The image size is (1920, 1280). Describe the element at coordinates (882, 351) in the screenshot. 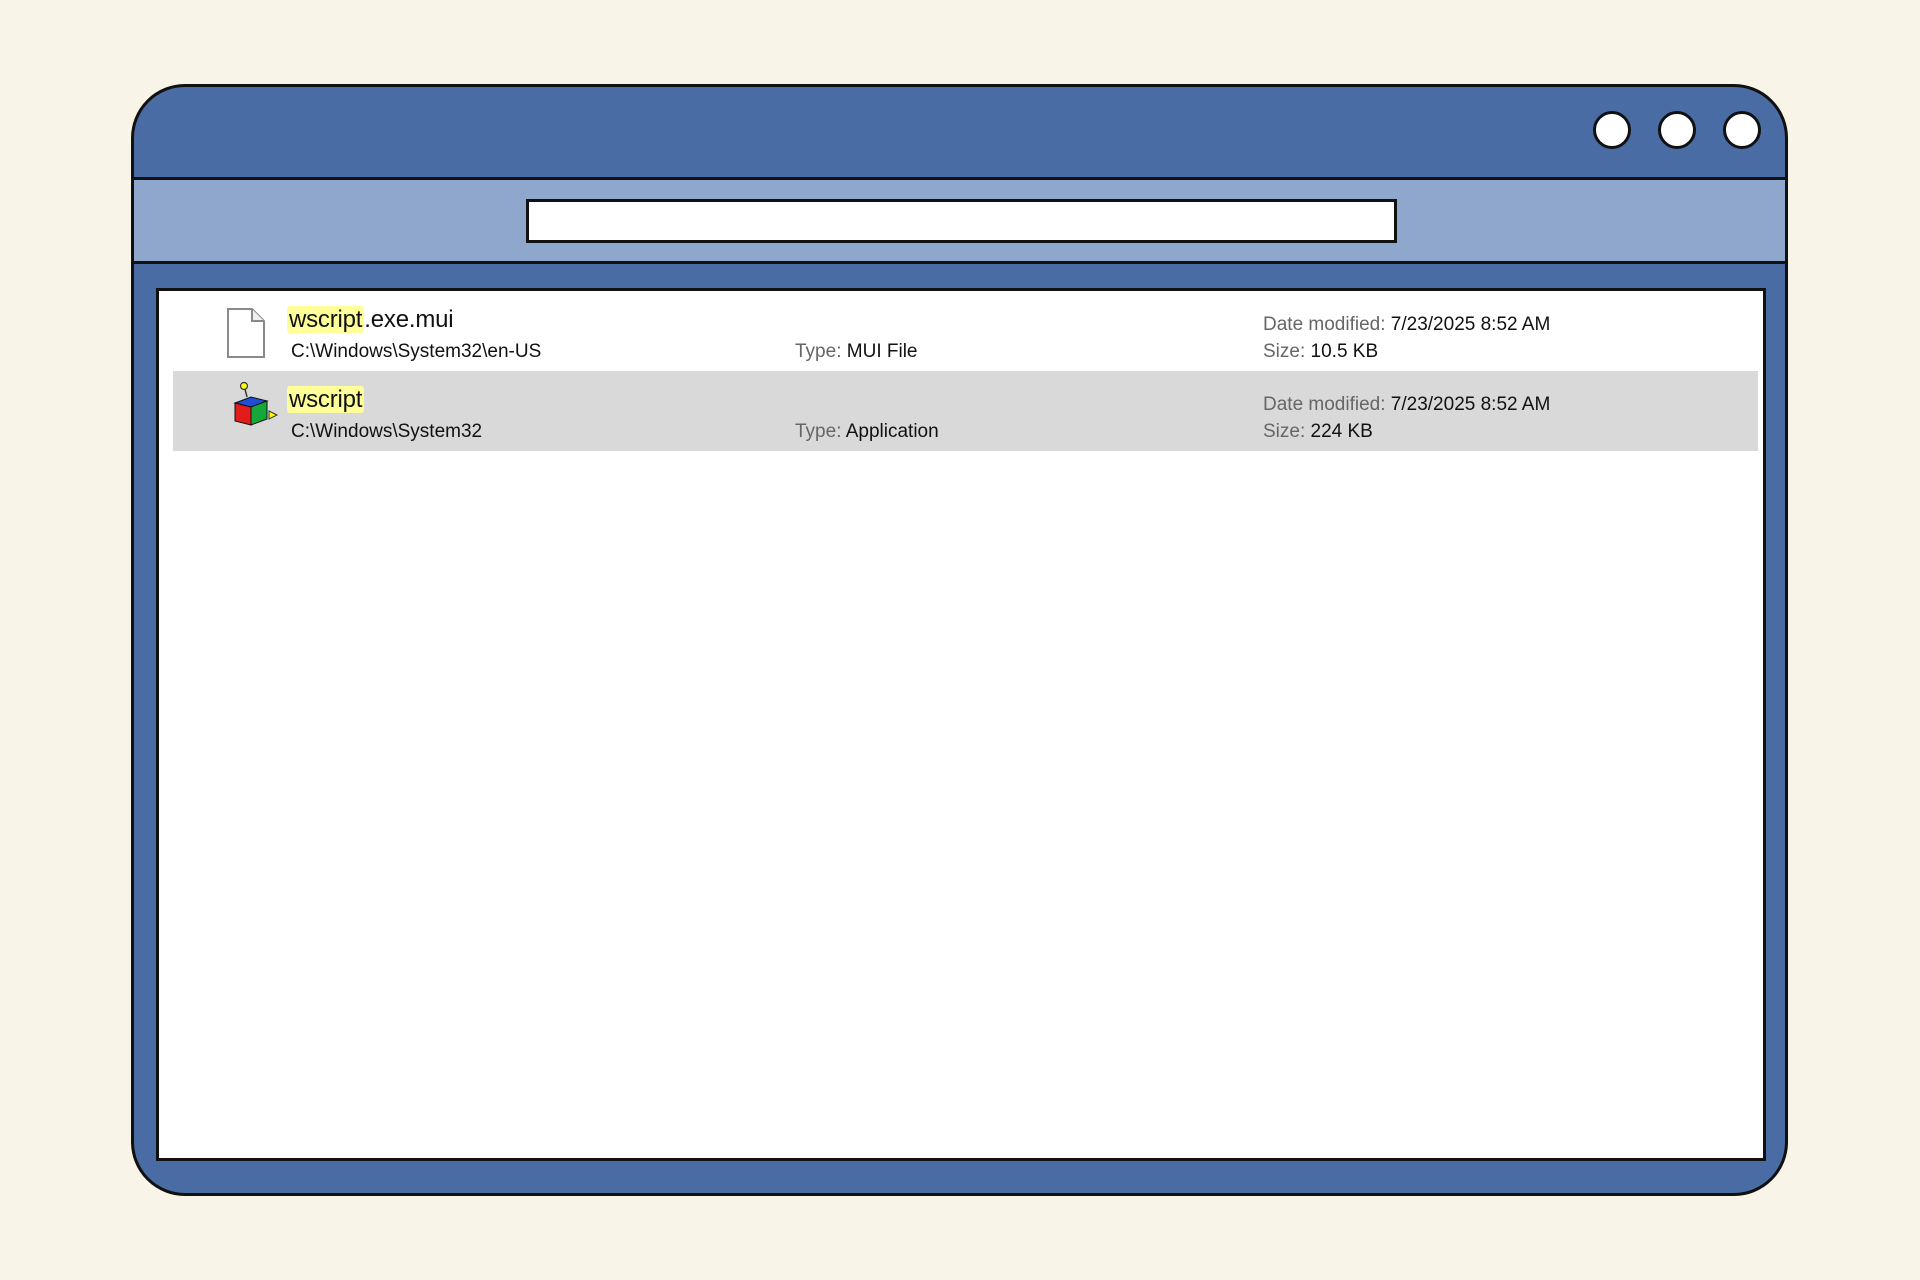

I see `type-value: MUI File` at that location.